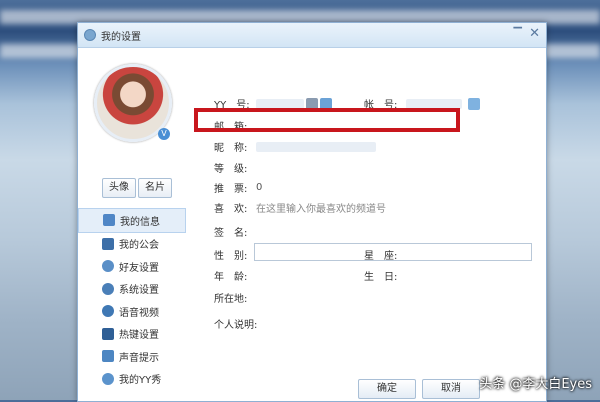 The width and height of the screenshot is (600, 402). I want to click on close-button: ✕, so click(534, 34).